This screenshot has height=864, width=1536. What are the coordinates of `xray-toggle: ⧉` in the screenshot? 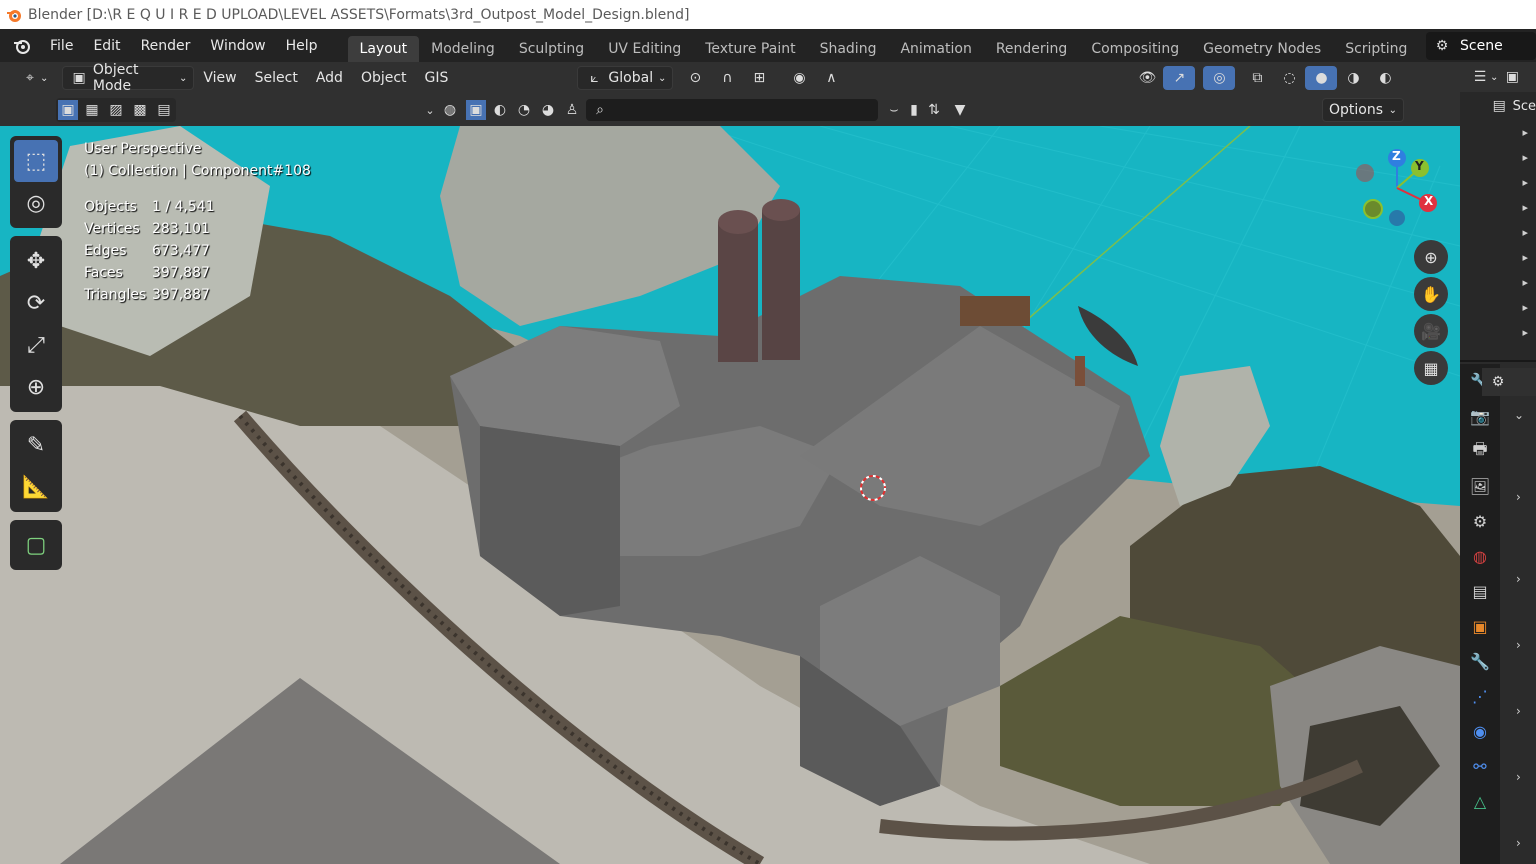 It's located at (1257, 78).